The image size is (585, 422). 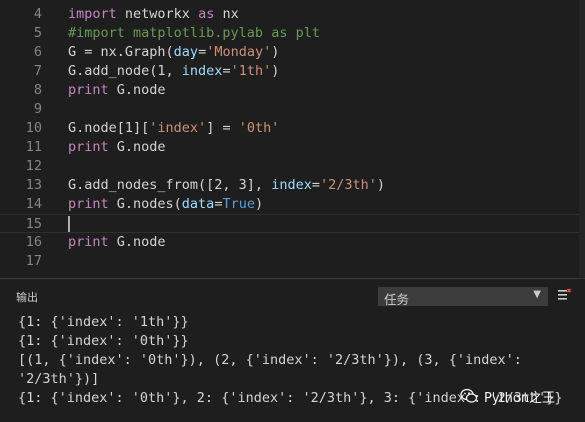 What do you see at coordinates (292, 261) in the screenshot?
I see `code-line: 17` at bounding box center [292, 261].